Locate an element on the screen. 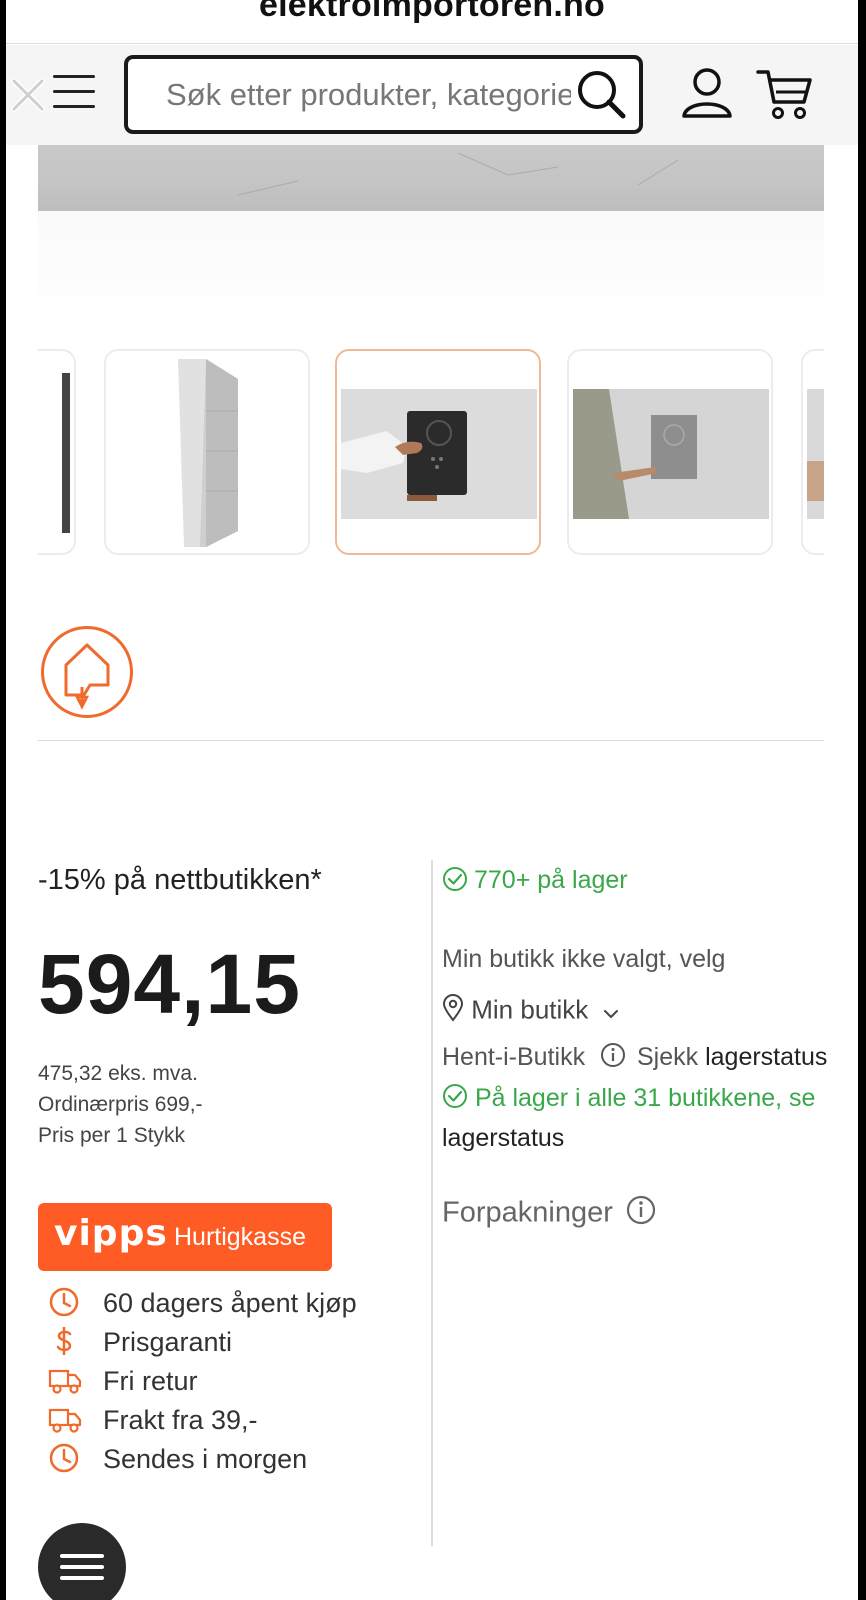 The image size is (866, 1600). usp-item: 60 dagers åpent kjøp is located at coordinates (228, 1303).